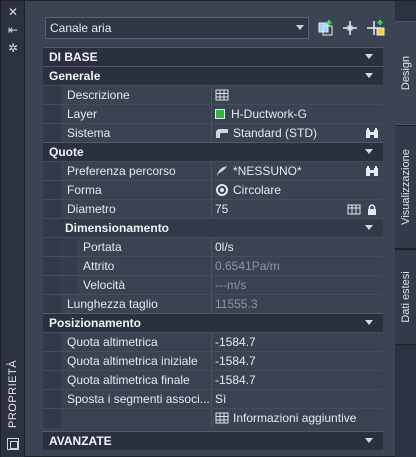 Image resolution: width=416 pixels, height=457 pixels. Describe the element at coordinates (213, 322) in the screenshot. I see `category-posizionamento: Posizionamento` at that location.